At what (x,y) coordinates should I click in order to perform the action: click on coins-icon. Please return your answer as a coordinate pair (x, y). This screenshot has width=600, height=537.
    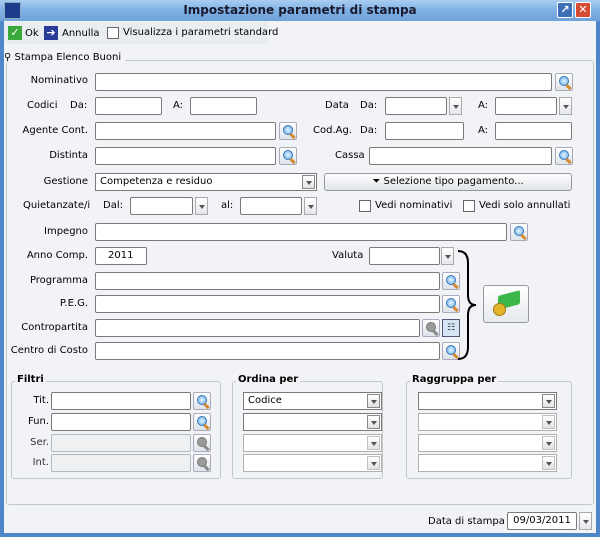
    Looking at the image, I should click on (499, 309).